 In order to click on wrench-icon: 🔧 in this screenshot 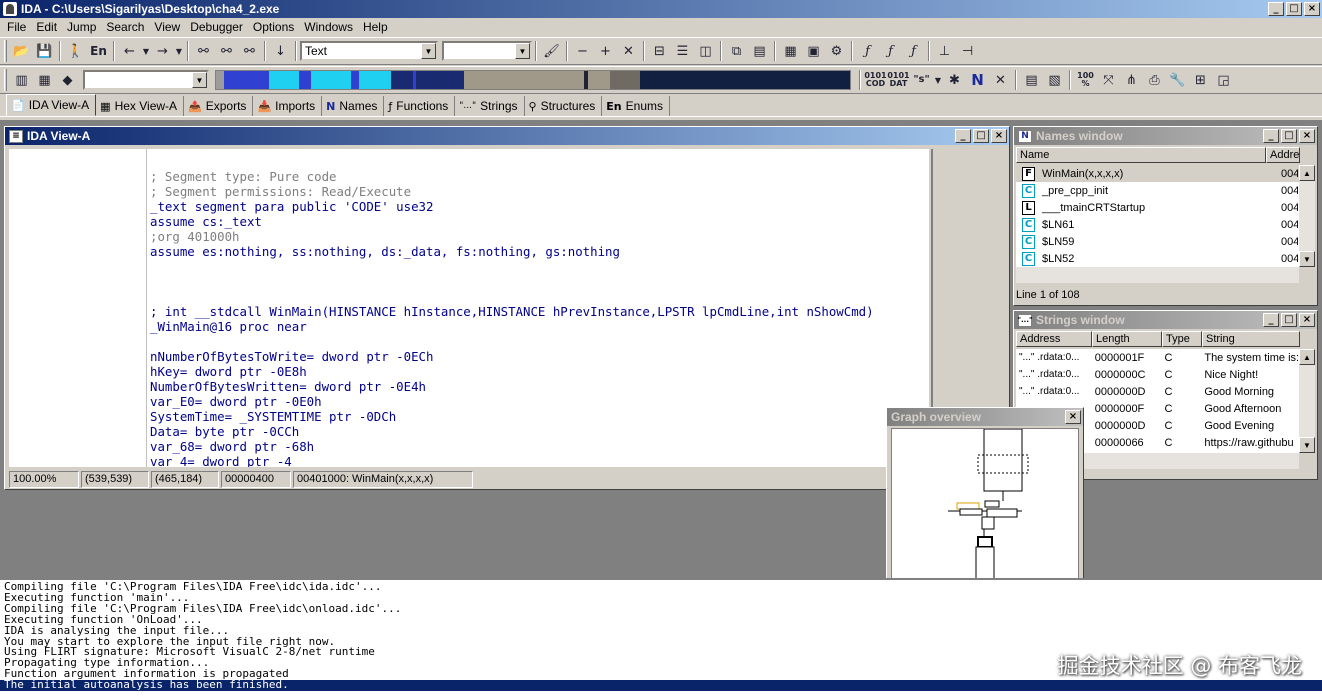, I will do `click(1177, 80)`.